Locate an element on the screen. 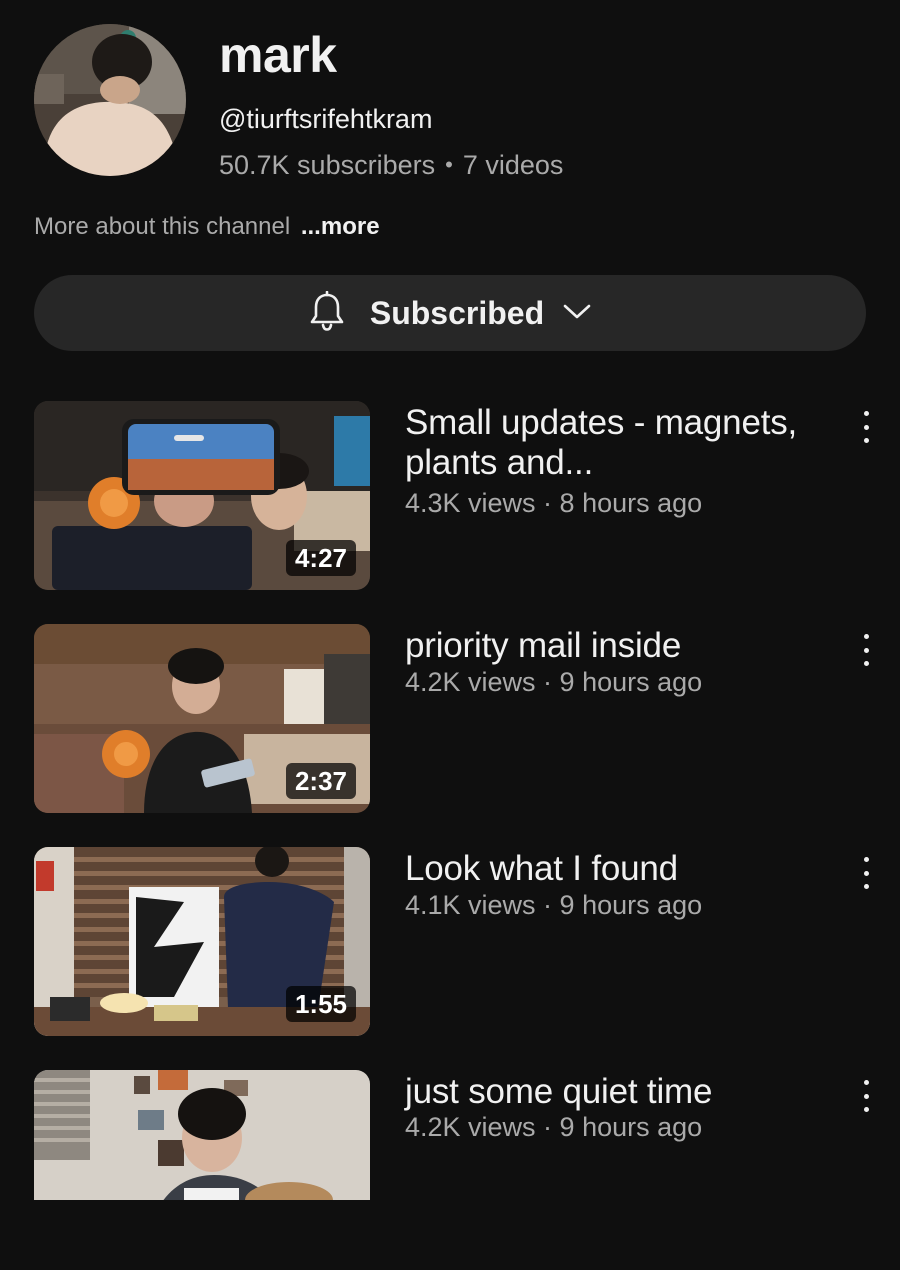 The height and width of the screenshot is (1270, 900). video-meta: 4.3K views · 8 hours ago is located at coordinates (554, 503).